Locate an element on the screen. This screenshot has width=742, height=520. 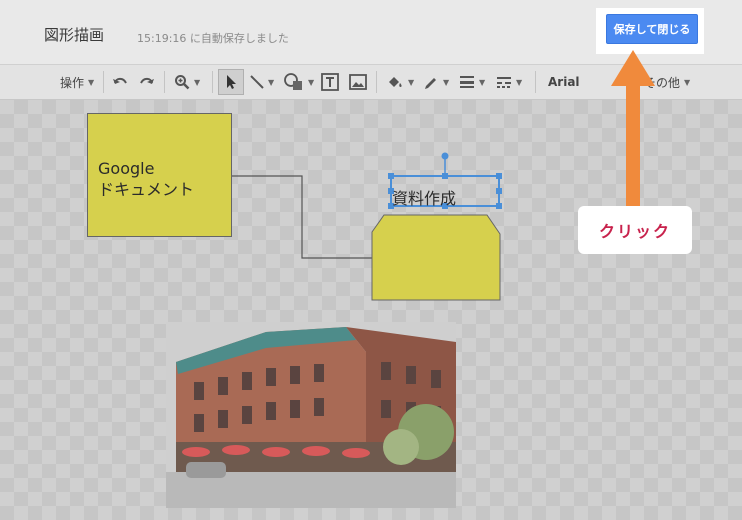
shape-text: Google ドキュメント is located at coordinates (146, 179).